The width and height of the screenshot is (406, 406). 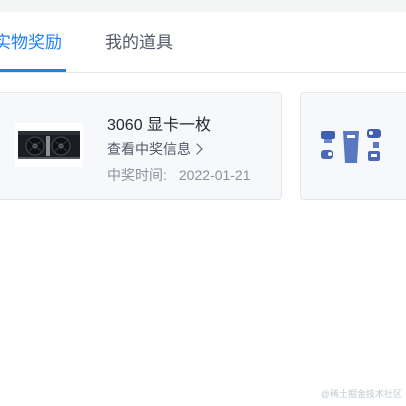 I want to click on tab-my-items: 我的道具, so click(x=139, y=43).